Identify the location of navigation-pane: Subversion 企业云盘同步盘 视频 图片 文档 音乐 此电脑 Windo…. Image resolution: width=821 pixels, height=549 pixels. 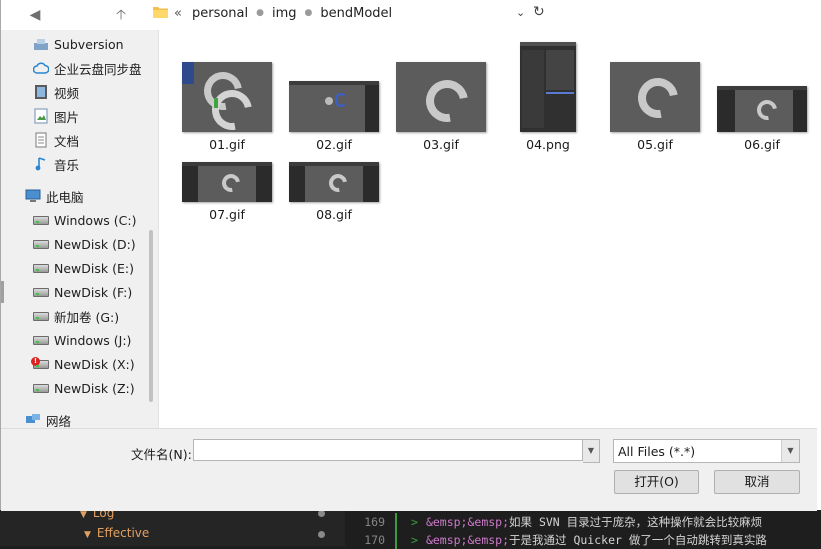
(80, 229).